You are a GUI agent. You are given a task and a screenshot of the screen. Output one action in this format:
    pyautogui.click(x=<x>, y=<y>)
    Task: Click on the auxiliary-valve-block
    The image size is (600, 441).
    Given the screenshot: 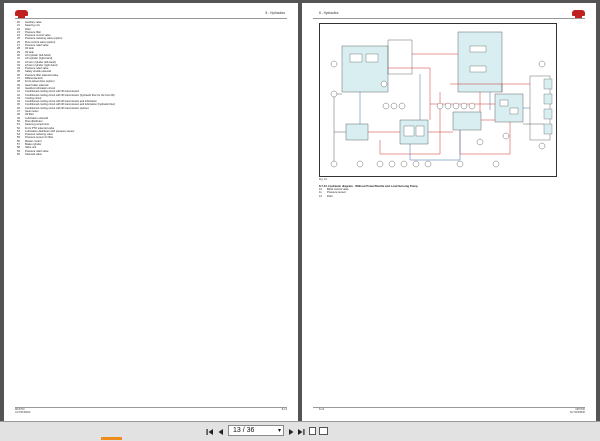 What is the action you would take?
    pyautogui.click(x=480, y=62)
    